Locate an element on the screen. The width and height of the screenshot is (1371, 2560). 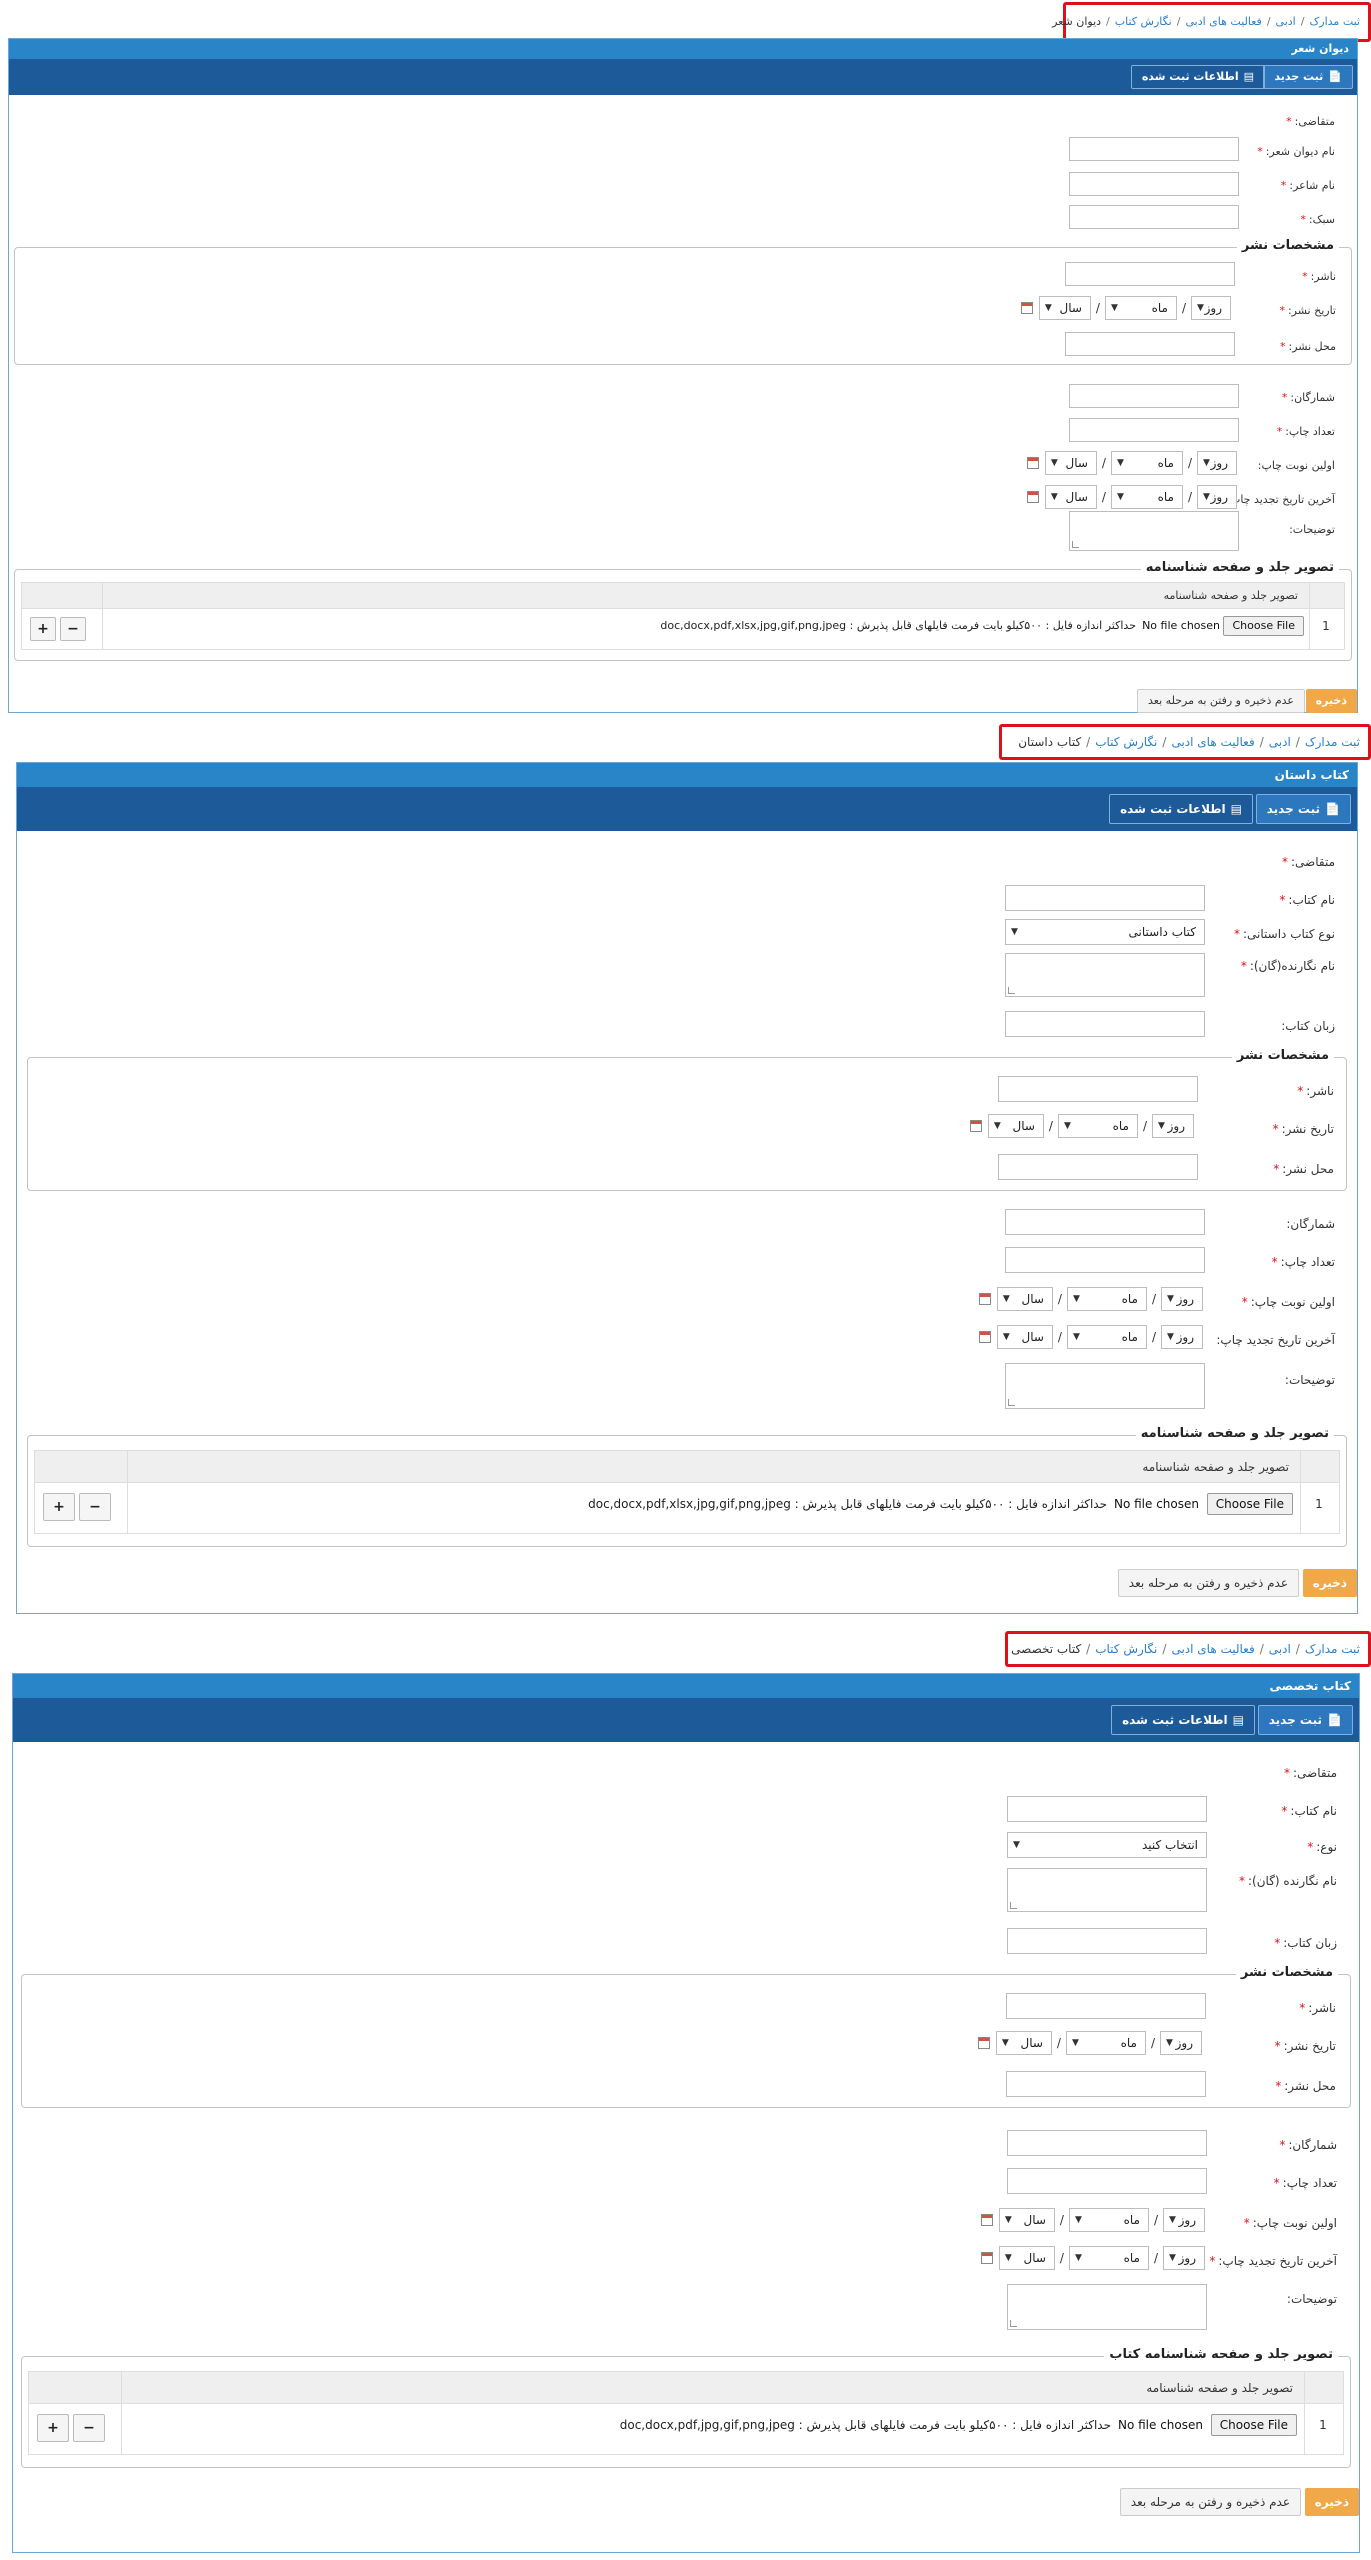
book-type-select: کتاب داستانی ▼ is located at coordinates (1105, 932).